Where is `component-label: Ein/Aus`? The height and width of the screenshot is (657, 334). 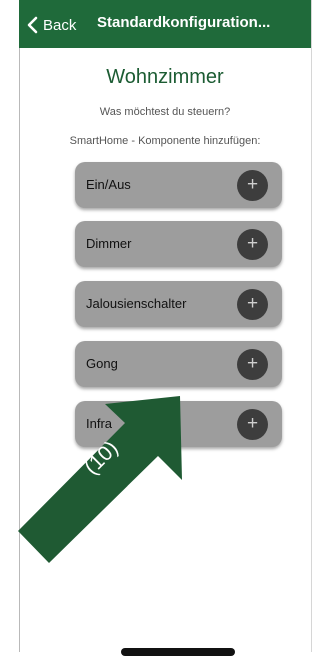
component-label: Ein/Aus is located at coordinates (108, 184).